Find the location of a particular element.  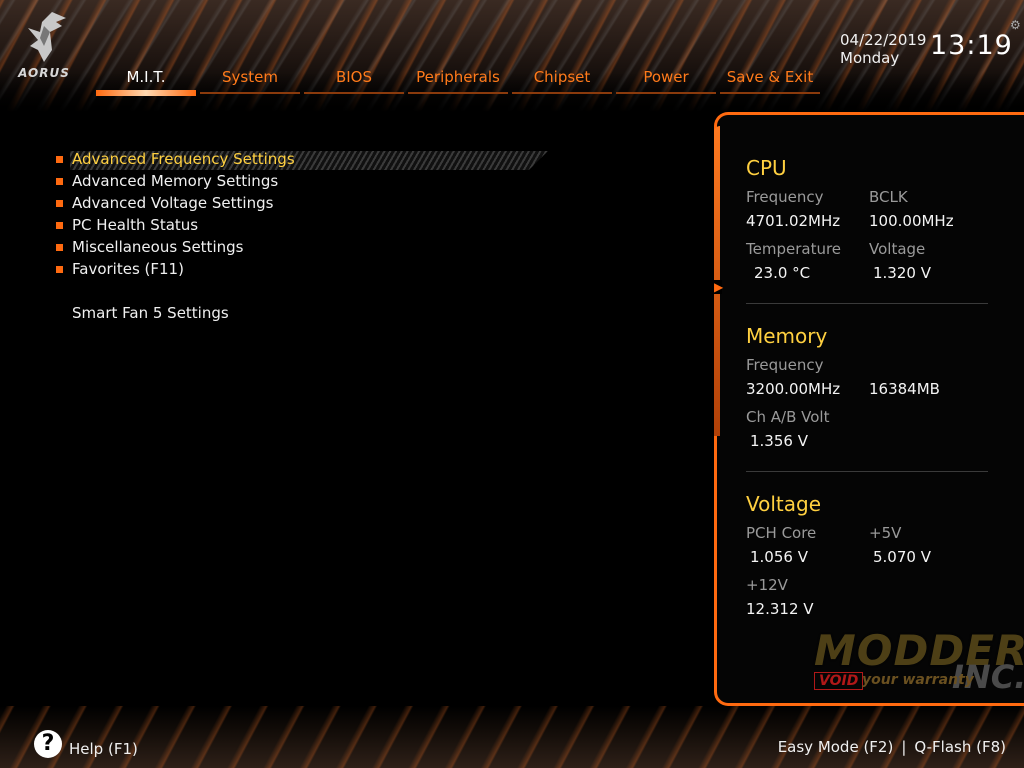

cpu-temperature-value: 23.0 °C is located at coordinates (782, 273).